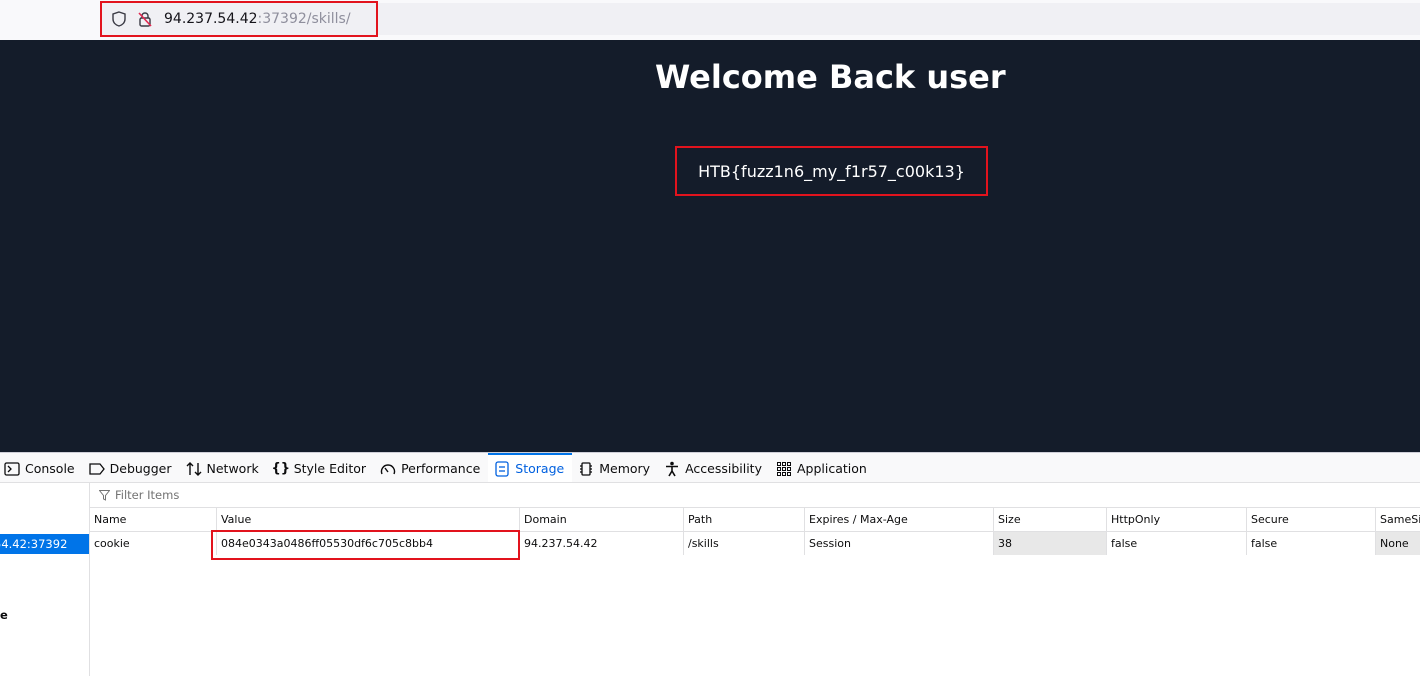  What do you see at coordinates (330, 468) in the screenshot?
I see `tab-label: Style Editor` at bounding box center [330, 468].